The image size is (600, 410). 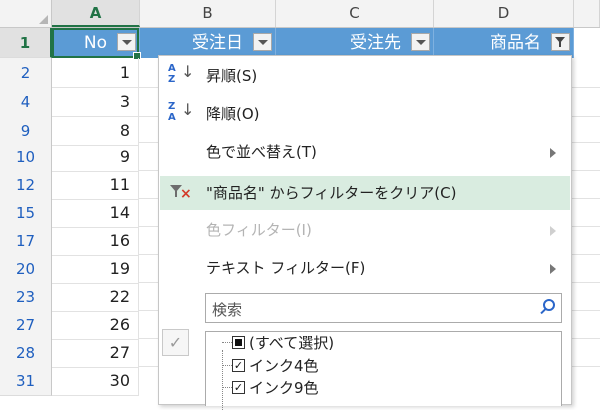 What do you see at coordinates (175, 342) in the screenshot?
I see `checkmark-icon: ✓` at bounding box center [175, 342].